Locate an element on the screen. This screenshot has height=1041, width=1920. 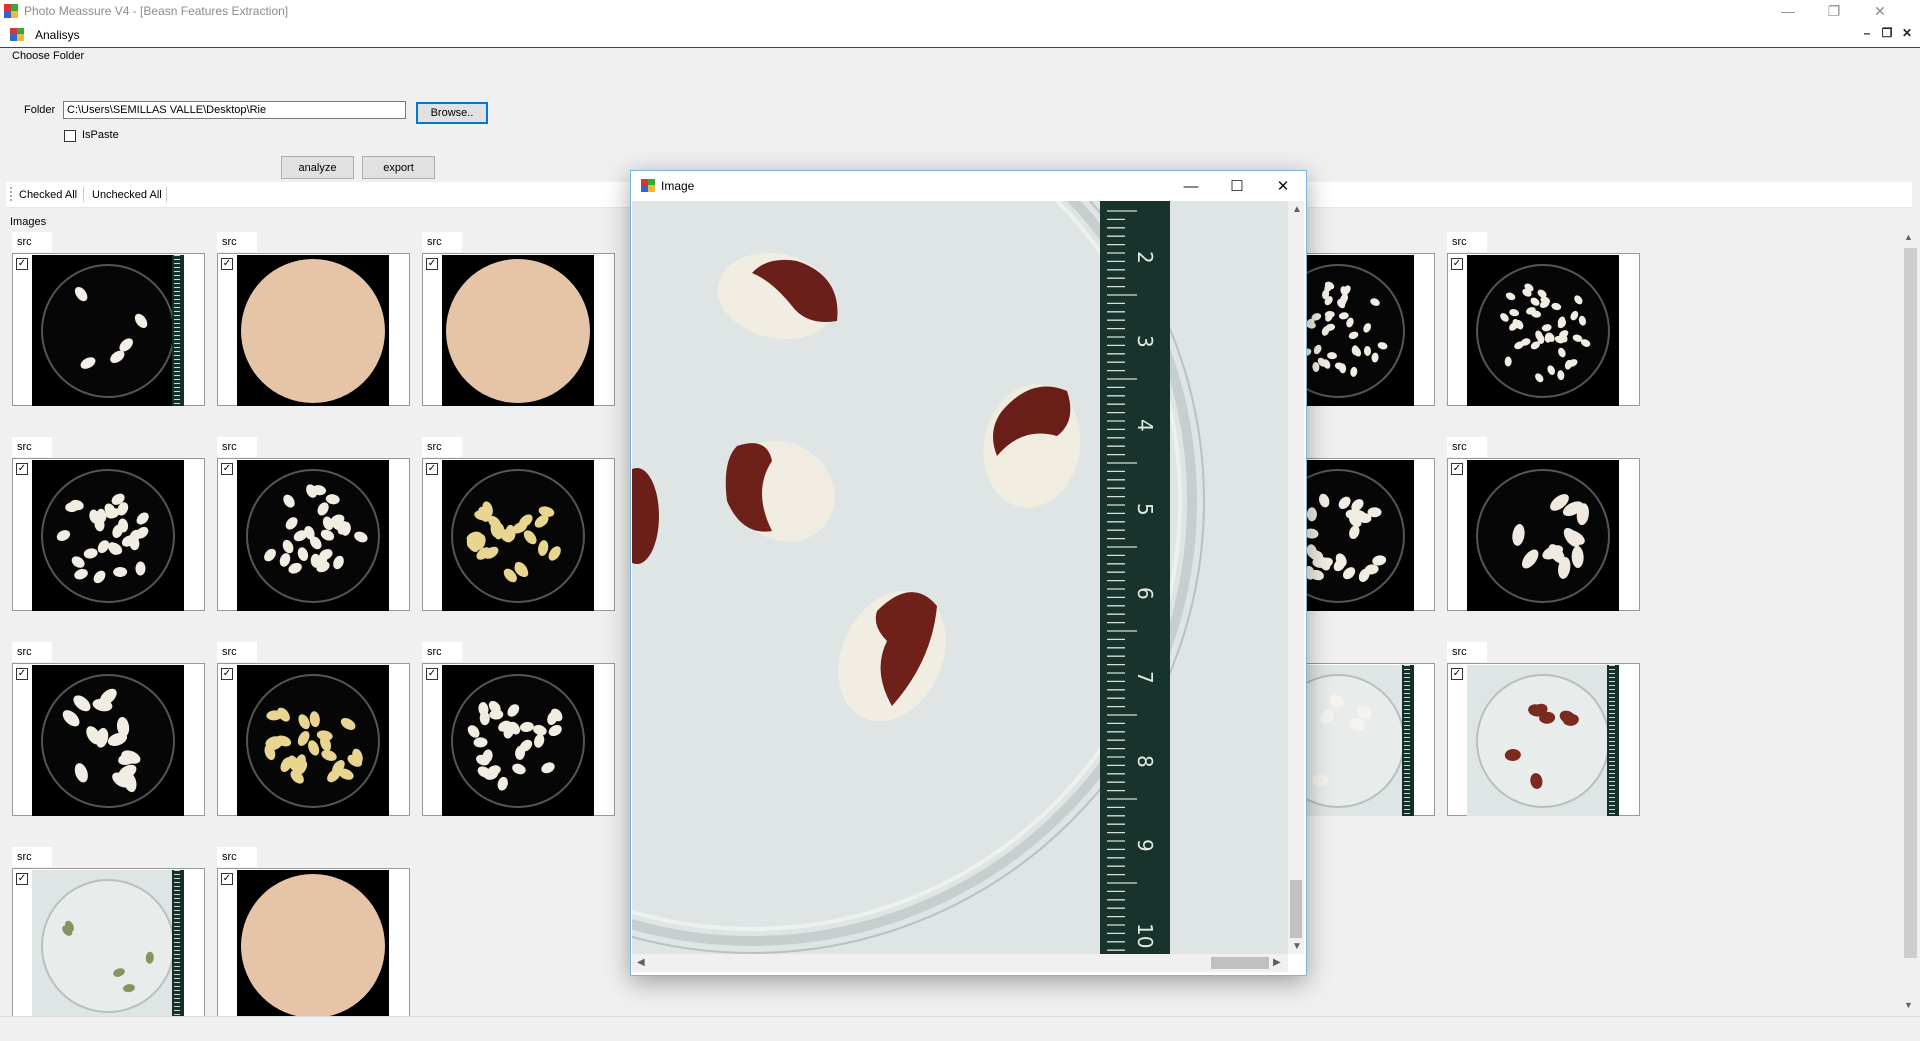
close-button: ✕ is located at coordinates (1880, 11).